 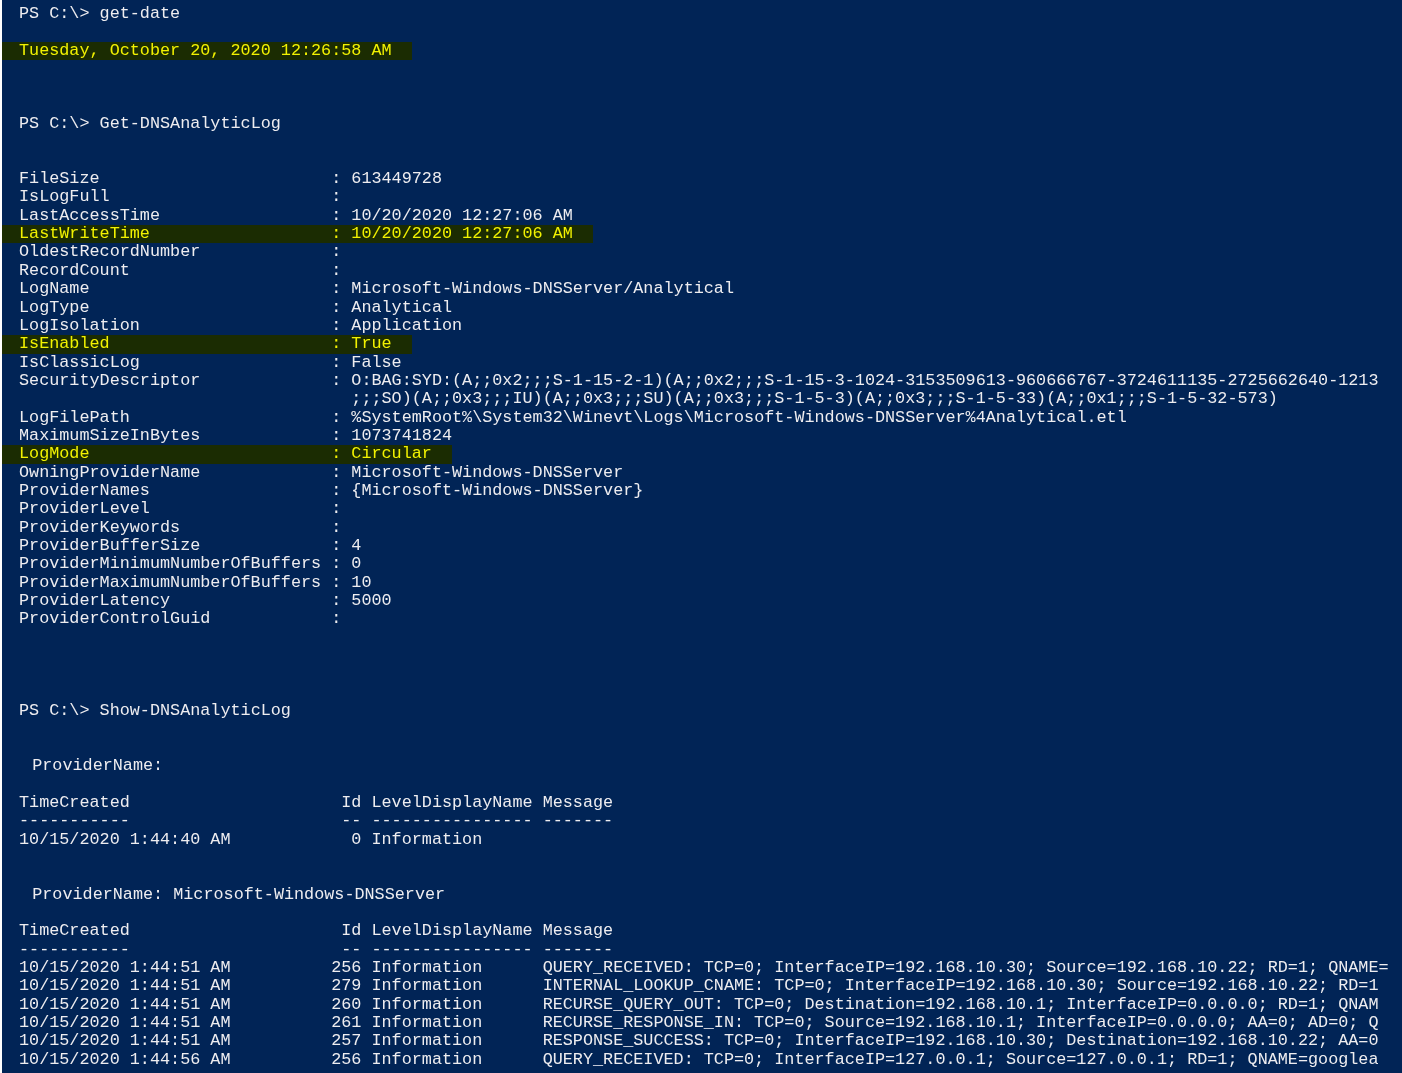 What do you see at coordinates (865, 381) in the screenshot?
I see `property-value: O:BAG:SYD:(A;;0x2;;;S-1-15-2-1)(A;;0x2;;;S-1-15-3-1024-3153509613-960666767-3724611135-2725662640-1213` at bounding box center [865, 381].